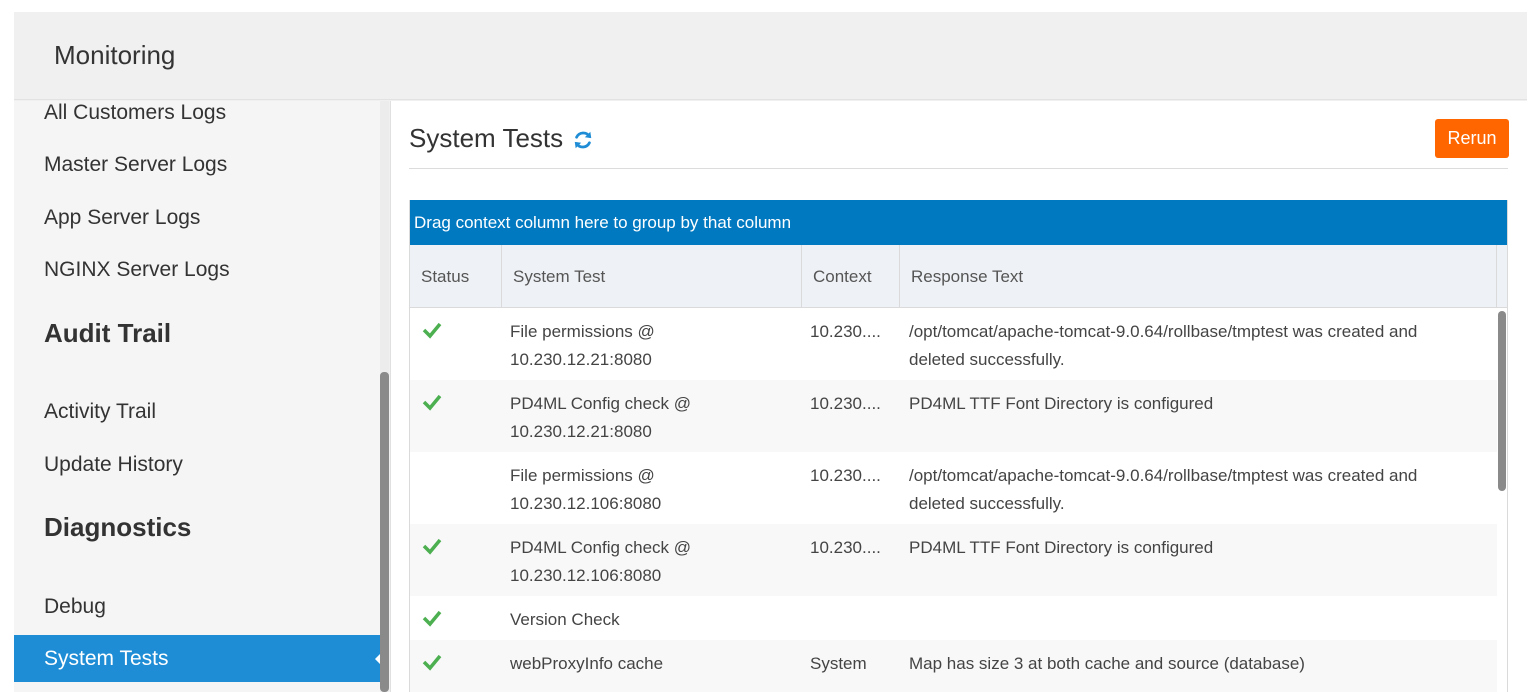  Describe the element at coordinates (201, 658) in the screenshot. I see `sidebar-item-system-tests: System Tests` at that location.